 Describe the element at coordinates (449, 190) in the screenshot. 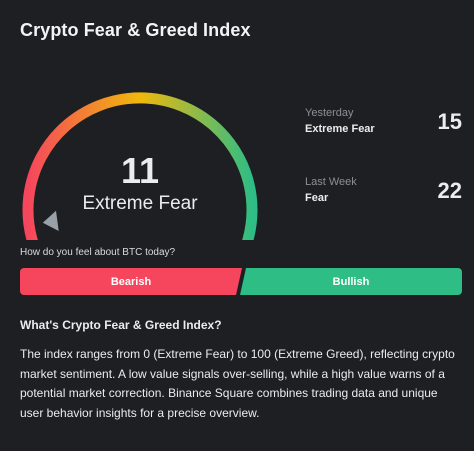

I see `stat-last-week-value: 22` at that location.